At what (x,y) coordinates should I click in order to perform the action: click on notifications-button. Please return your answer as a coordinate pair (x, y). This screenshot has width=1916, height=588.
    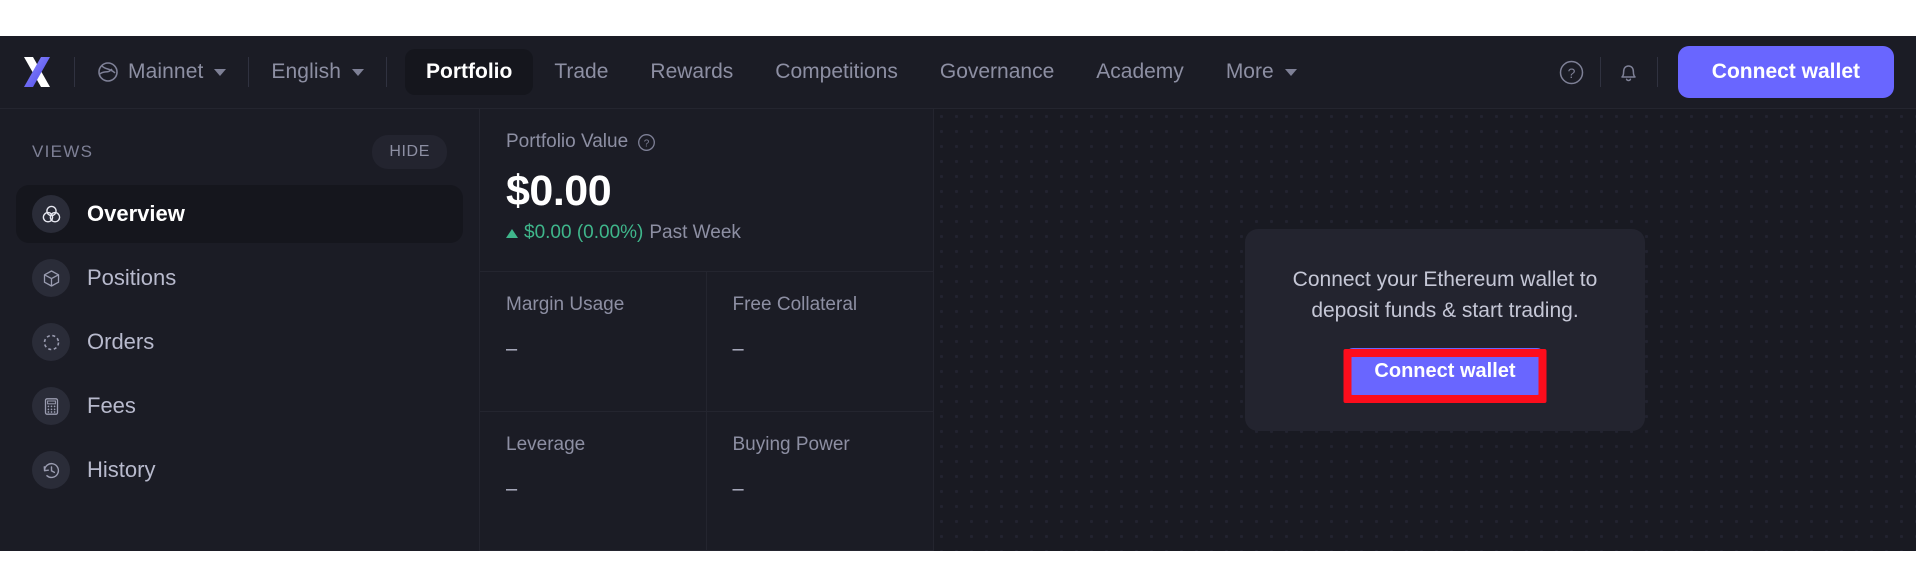
    Looking at the image, I should click on (1629, 72).